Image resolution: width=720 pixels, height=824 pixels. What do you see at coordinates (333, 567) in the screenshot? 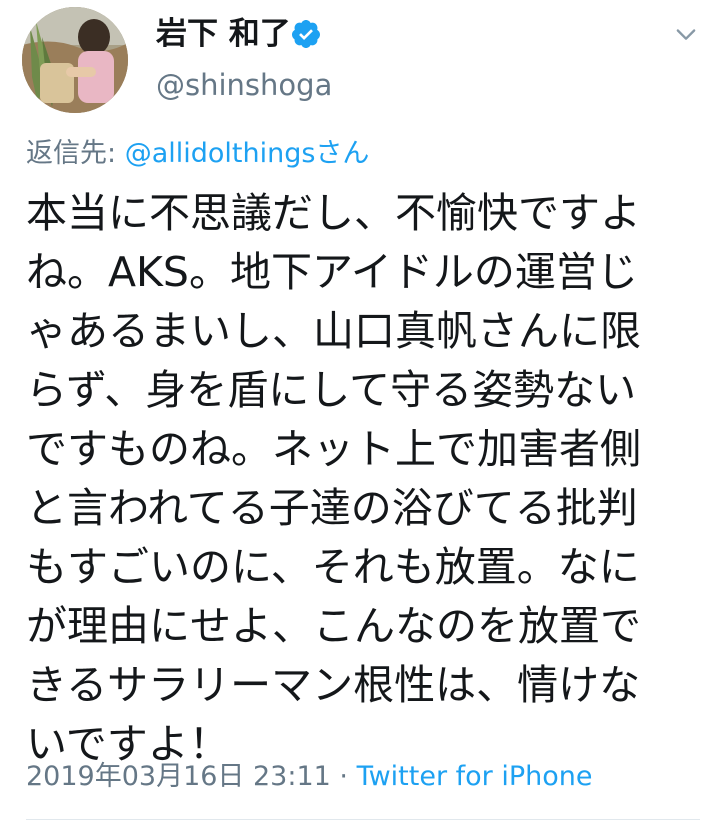
I see `tweet-text-line: もすごいのに、それも放置。なに` at bounding box center [333, 567].